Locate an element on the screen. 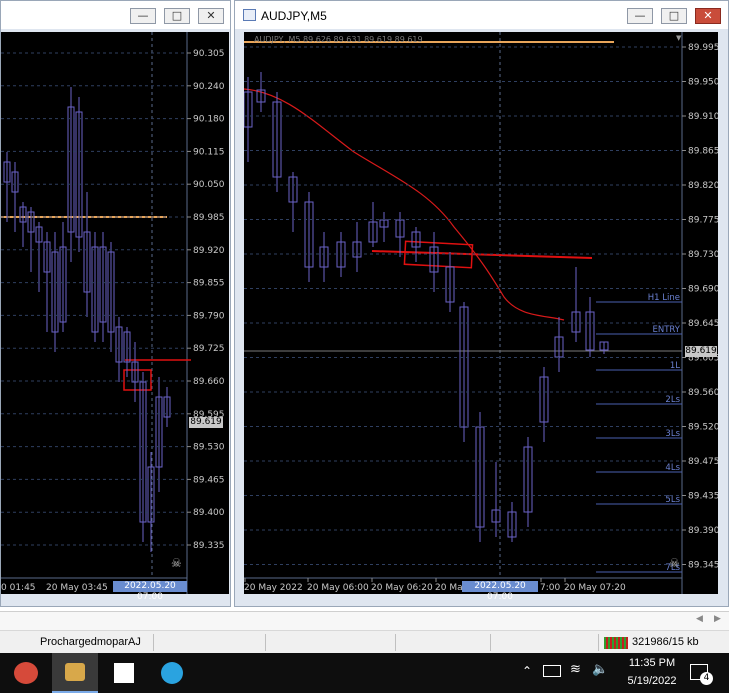  window-title: AUDJPY,M5 is located at coordinates (294, 16).